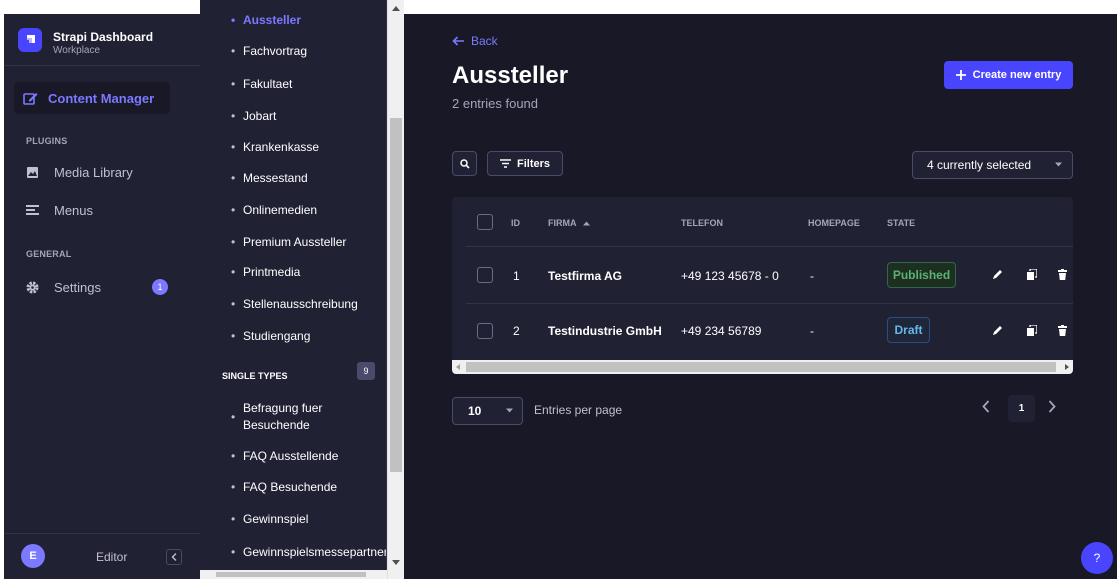 The height and width of the screenshot is (579, 1117). Describe the element at coordinates (33, 556) in the screenshot. I see `user-avatar: E` at that location.